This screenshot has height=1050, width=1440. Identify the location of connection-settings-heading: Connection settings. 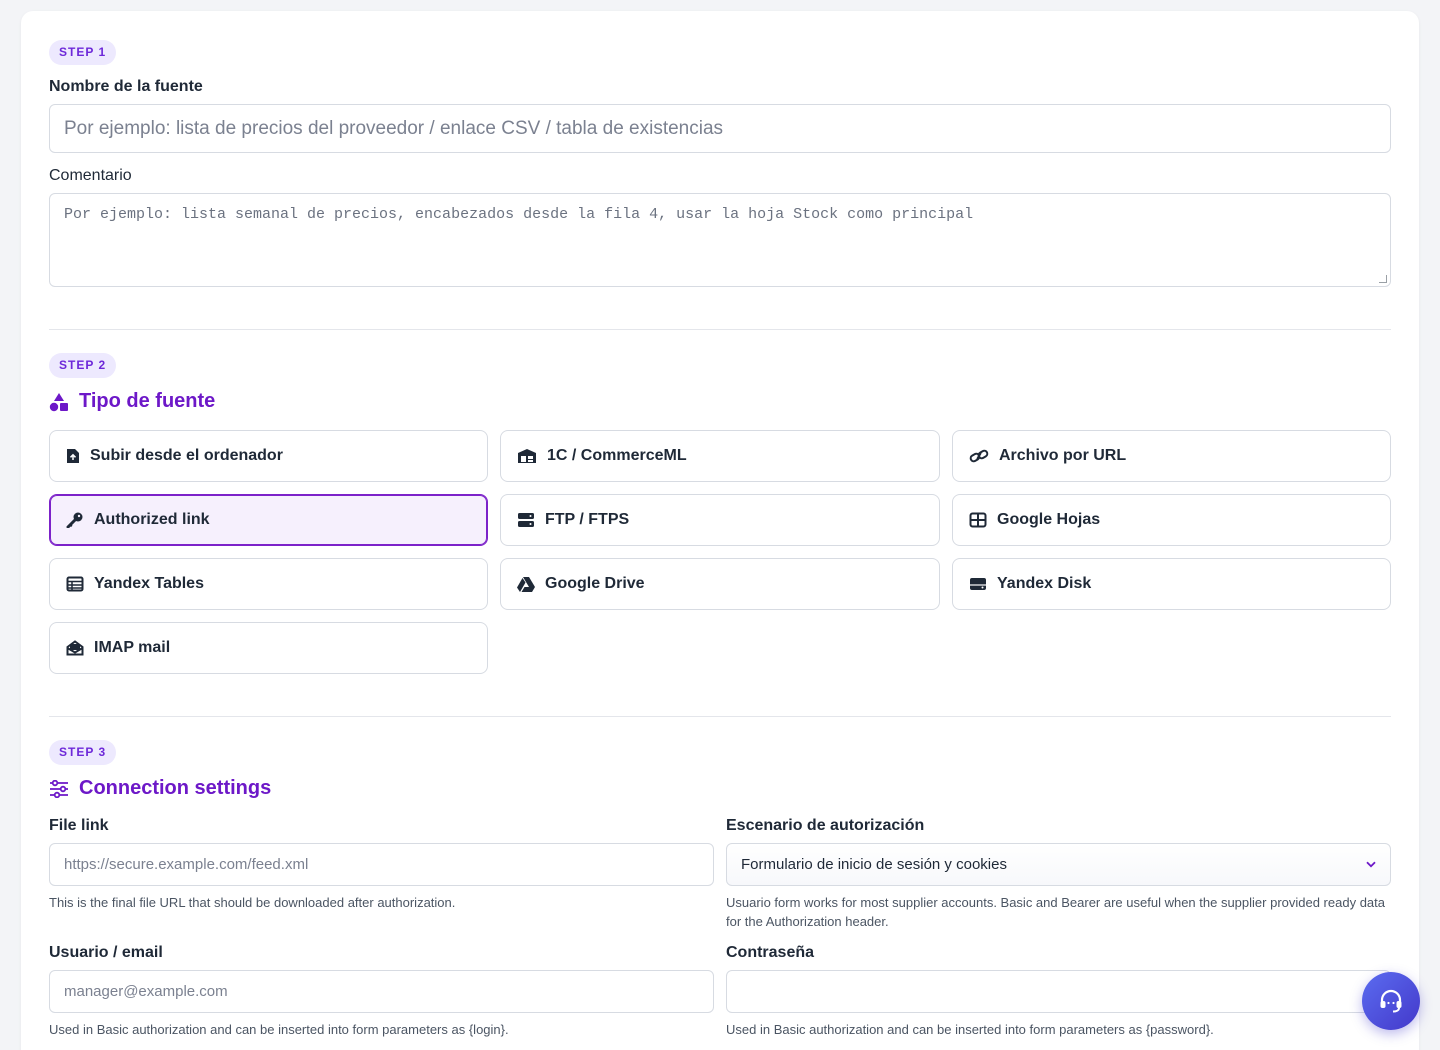
(160, 788).